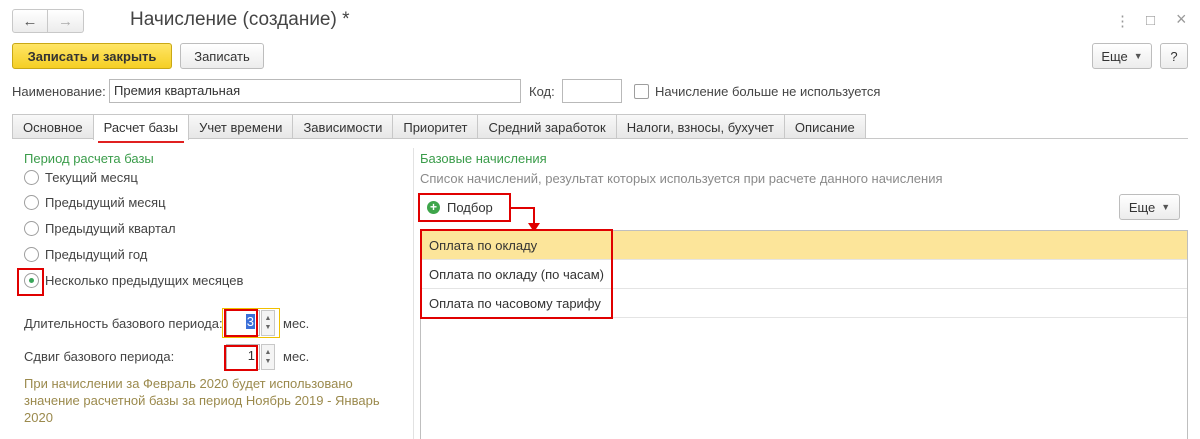  Describe the element at coordinates (1181, 19) in the screenshot. I see `close-icon: ×` at that location.